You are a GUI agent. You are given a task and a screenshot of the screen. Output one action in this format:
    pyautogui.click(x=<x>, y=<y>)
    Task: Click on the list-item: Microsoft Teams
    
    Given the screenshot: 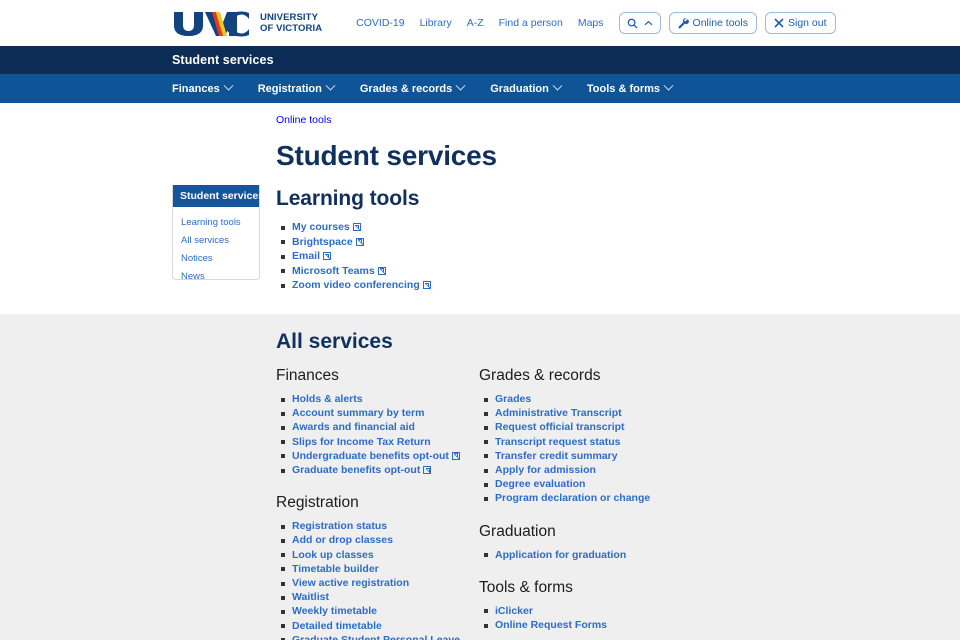 What is the action you would take?
    pyautogui.click(x=356, y=271)
    